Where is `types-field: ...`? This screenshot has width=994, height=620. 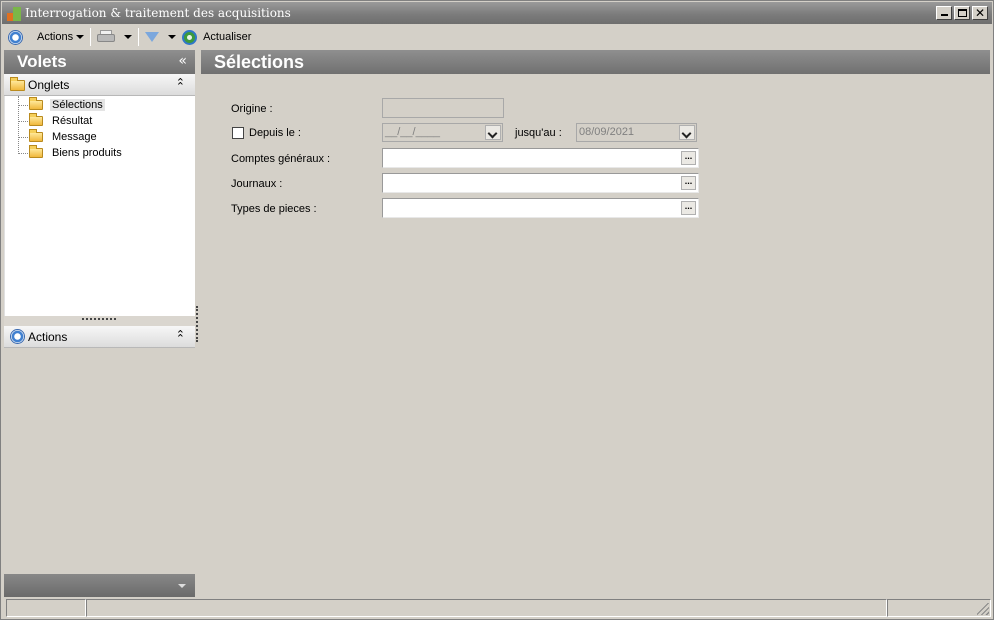 types-field: ... is located at coordinates (540, 208).